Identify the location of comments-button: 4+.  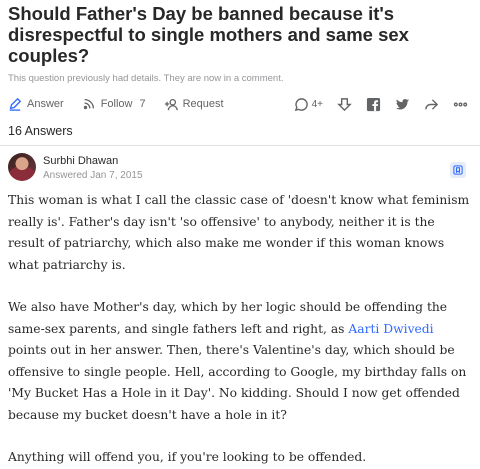
(308, 104).